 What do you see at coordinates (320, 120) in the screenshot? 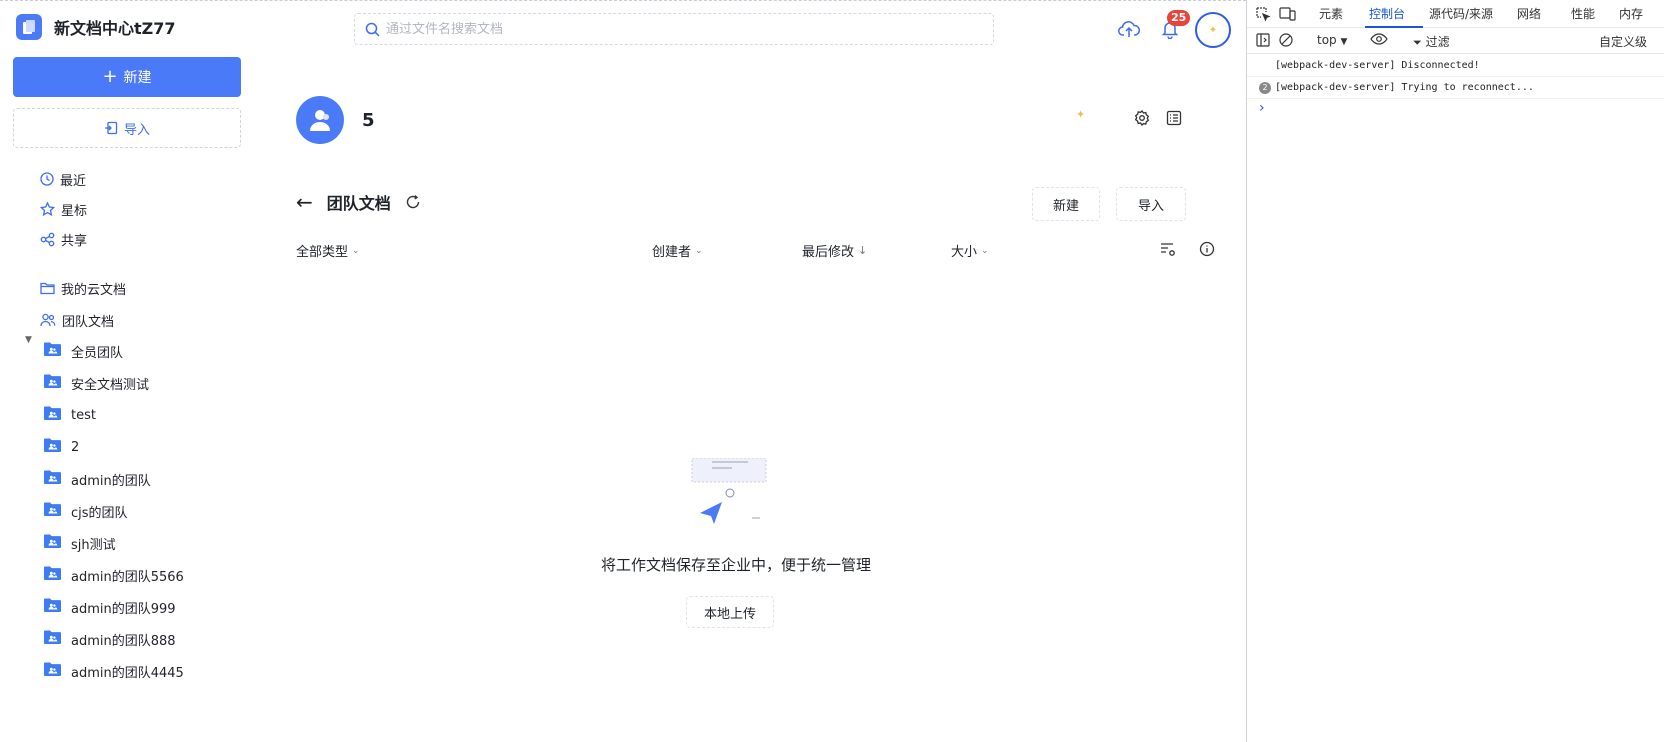
I see `team-avatar-icon` at bounding box center [320, 120].